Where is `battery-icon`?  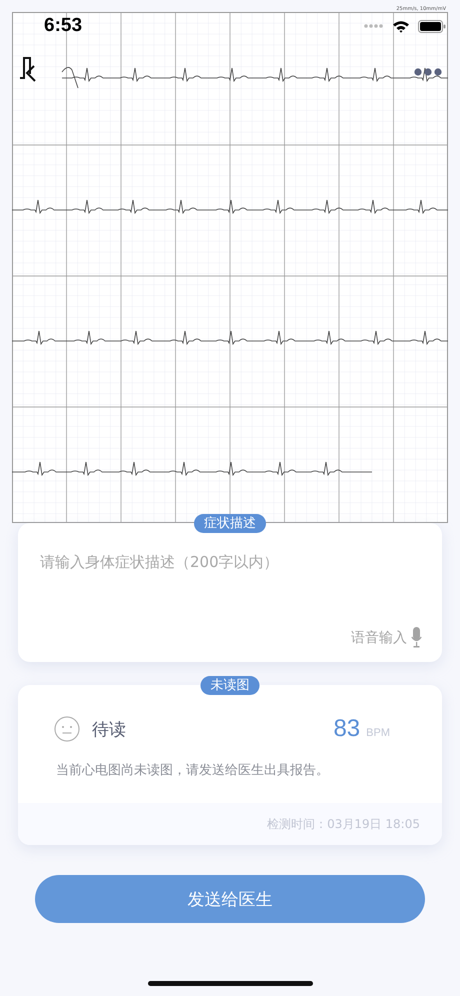
battery-icon is located at coordinates (432, 26).